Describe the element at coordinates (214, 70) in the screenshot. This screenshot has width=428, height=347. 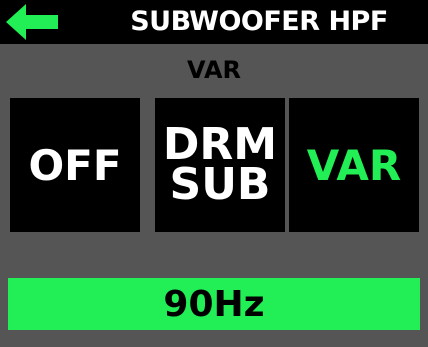
I see `current-mode-label: VAR` at that location.